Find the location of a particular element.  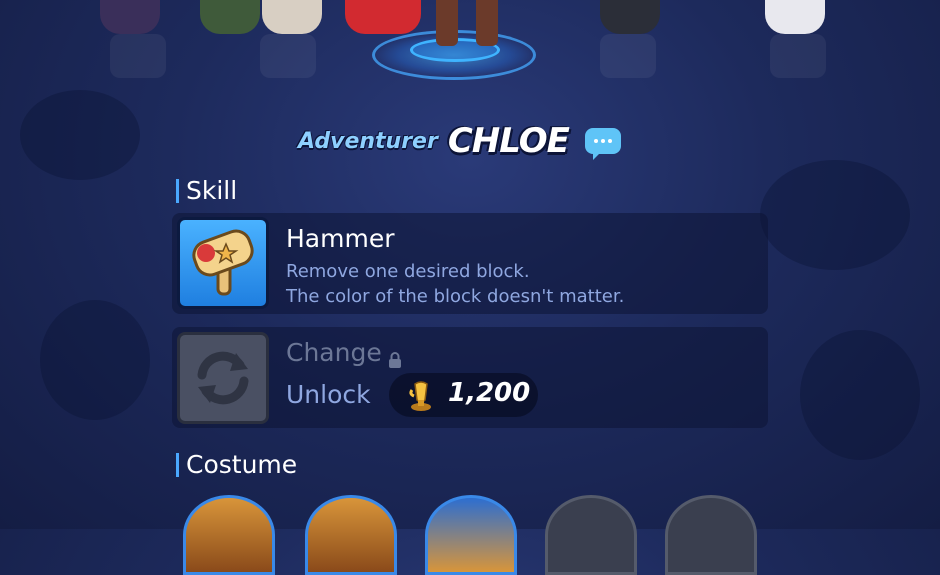

chat-bubble-icon is located at coordinates (602, 144).